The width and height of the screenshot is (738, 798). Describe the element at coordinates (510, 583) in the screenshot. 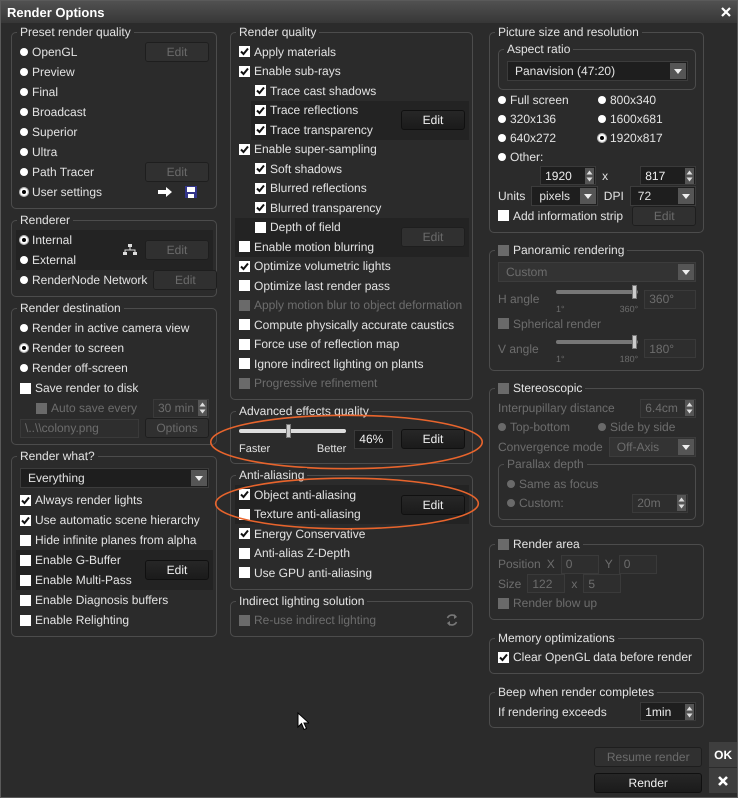

I see `field-label: Size` at that location.